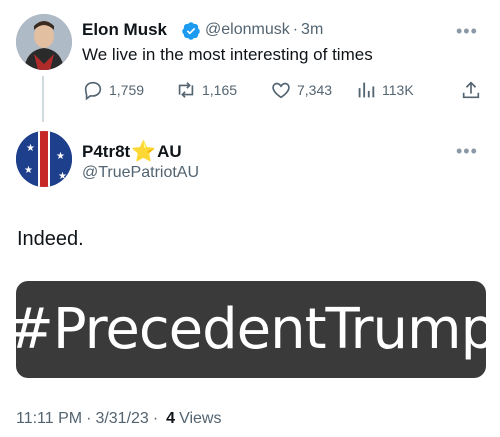  I want to click on post-time: 11:11 PM, so click(49, 419).